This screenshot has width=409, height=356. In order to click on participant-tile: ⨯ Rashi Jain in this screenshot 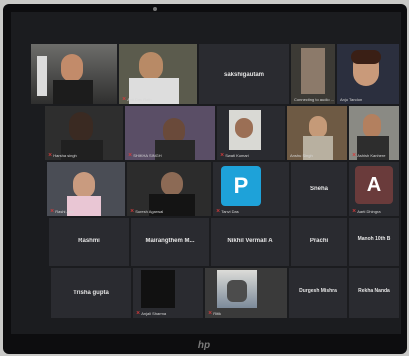, I will do `click(86, 189)`.